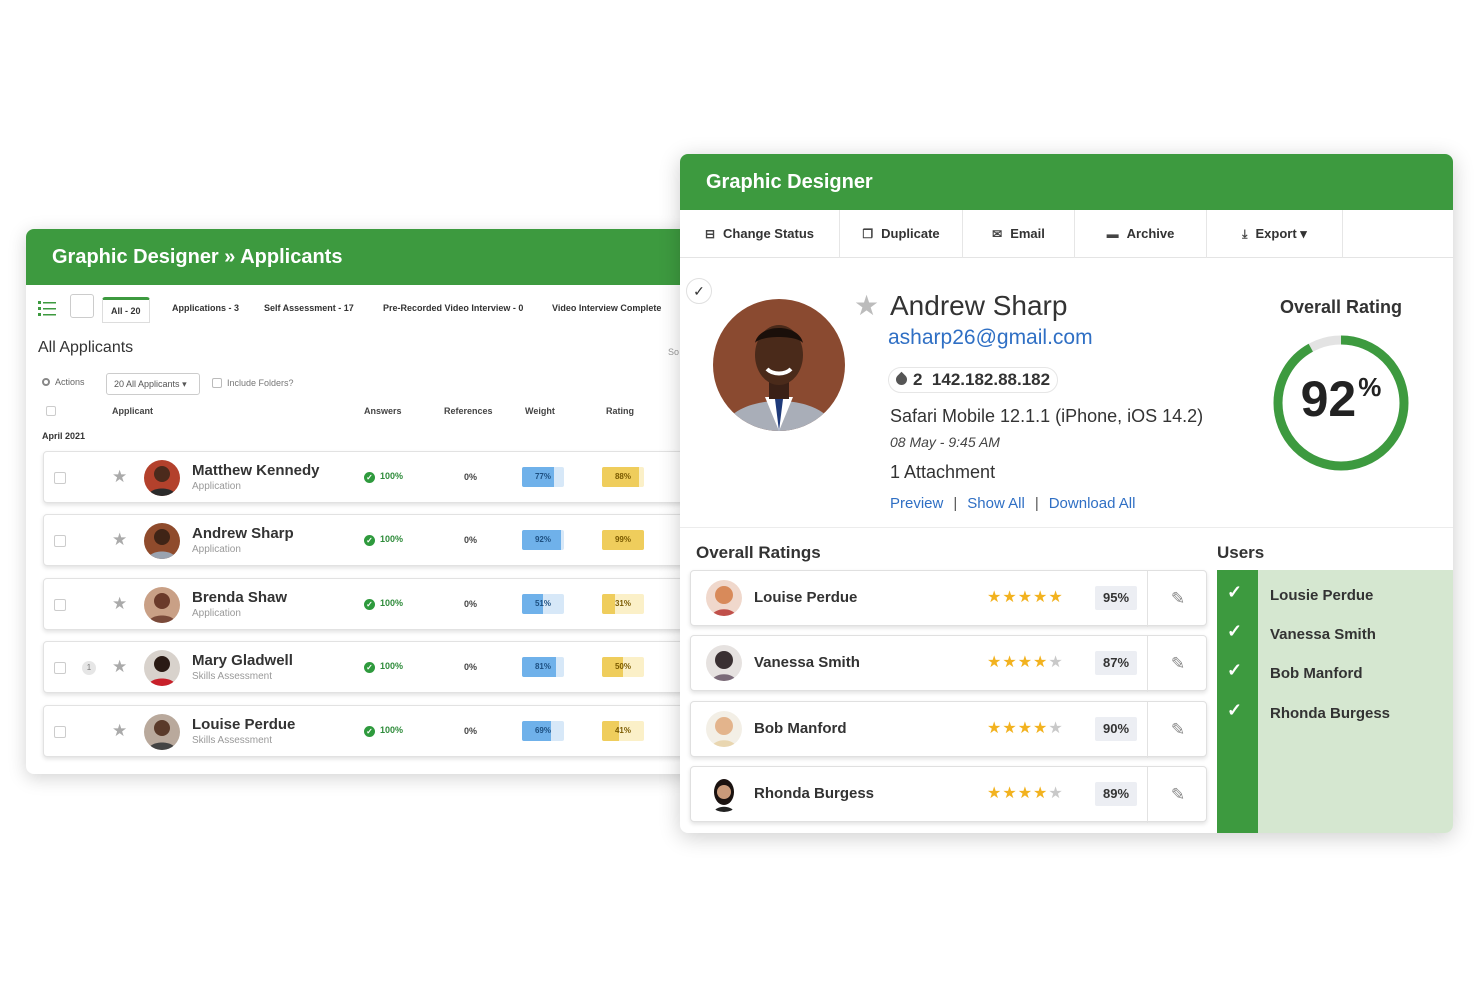 The image size is (1480, 987). I want to click on sort-label: So, so click(673, 352).